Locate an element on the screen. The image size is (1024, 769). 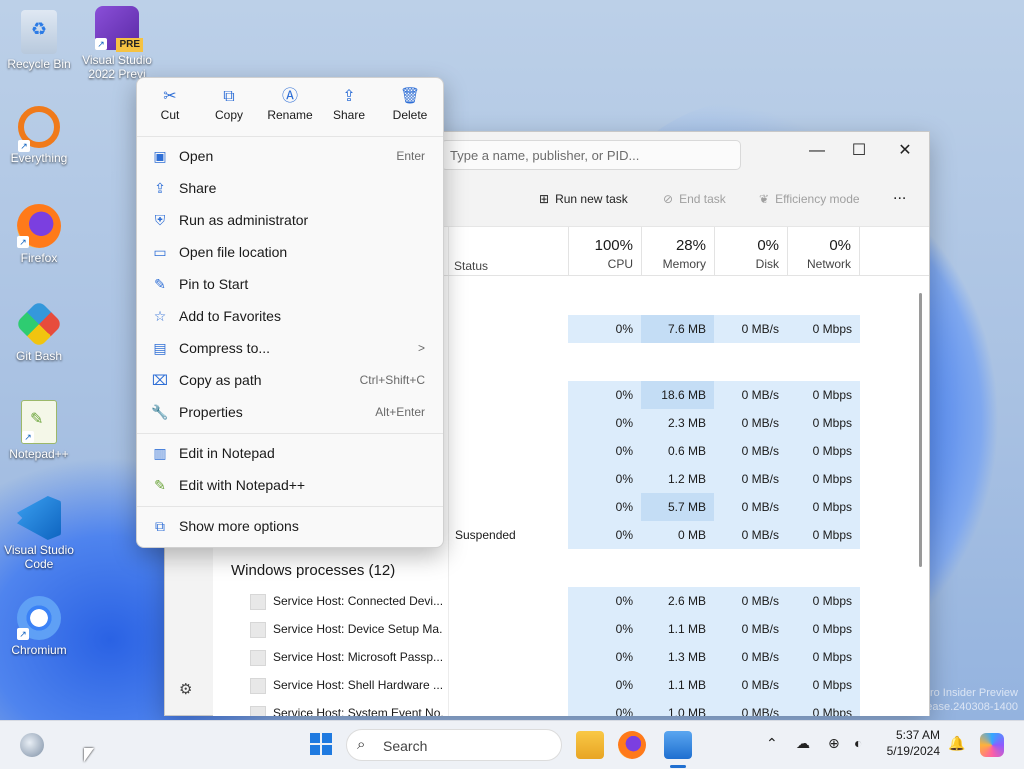
copilot-icon is located at coordinates (992, 745).